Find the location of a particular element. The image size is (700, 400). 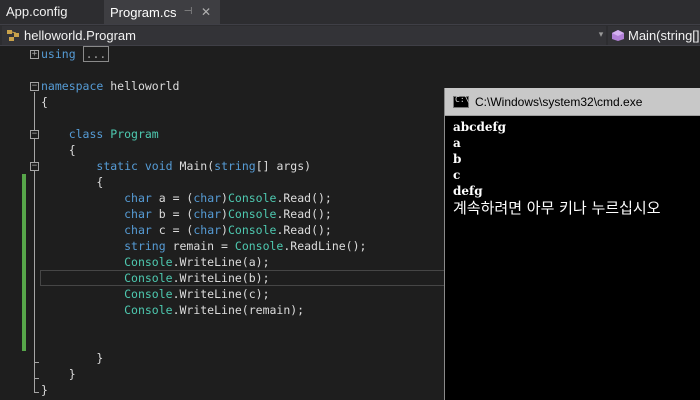

code-text: remain = is located at coordinates (200, 246).